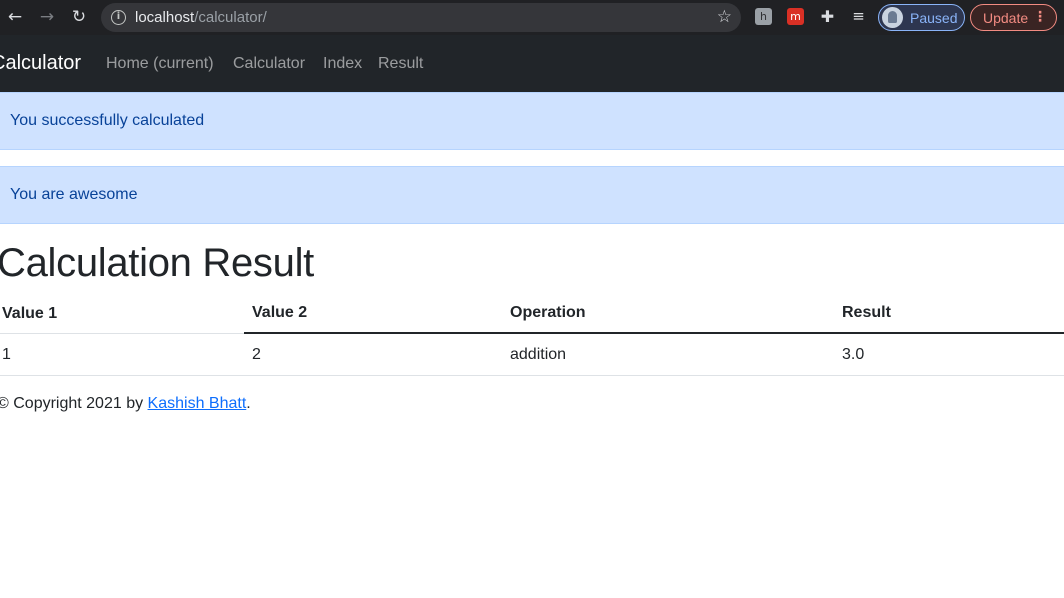  Describe the element at coordinates (400, 64) in the screenshot. I see `nav-link-result: Result` at that location.